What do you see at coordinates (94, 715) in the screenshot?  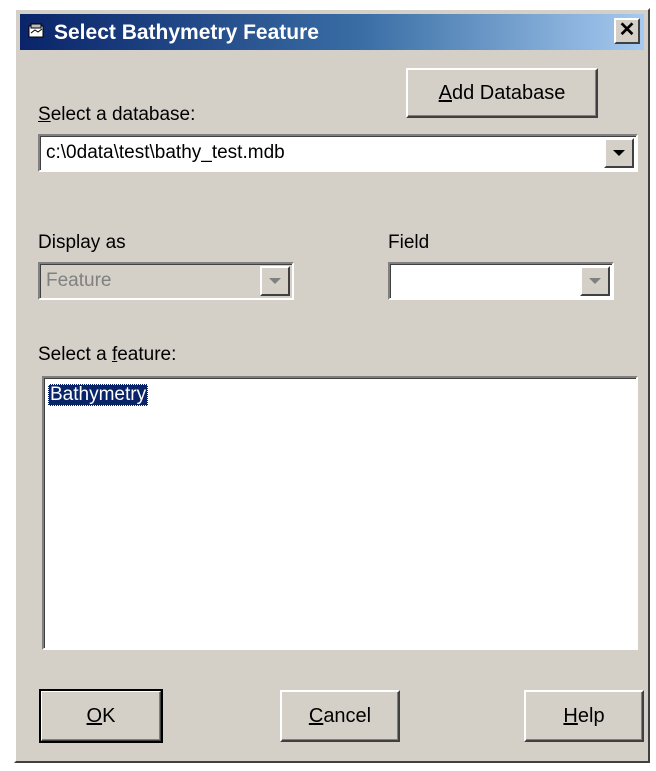 I see `ok-label-mnemonic: O` at bounding box center [94, 715].